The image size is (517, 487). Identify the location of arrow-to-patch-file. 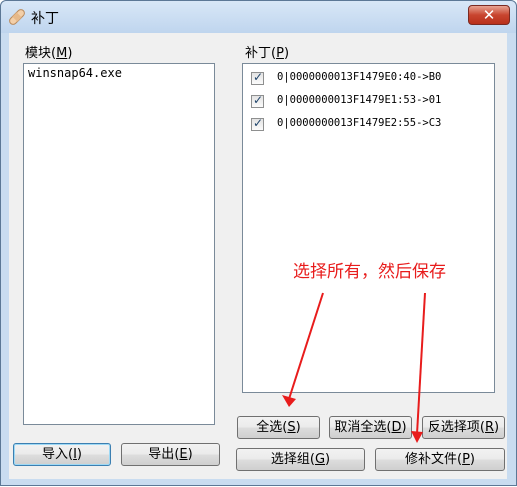
(421, 363).